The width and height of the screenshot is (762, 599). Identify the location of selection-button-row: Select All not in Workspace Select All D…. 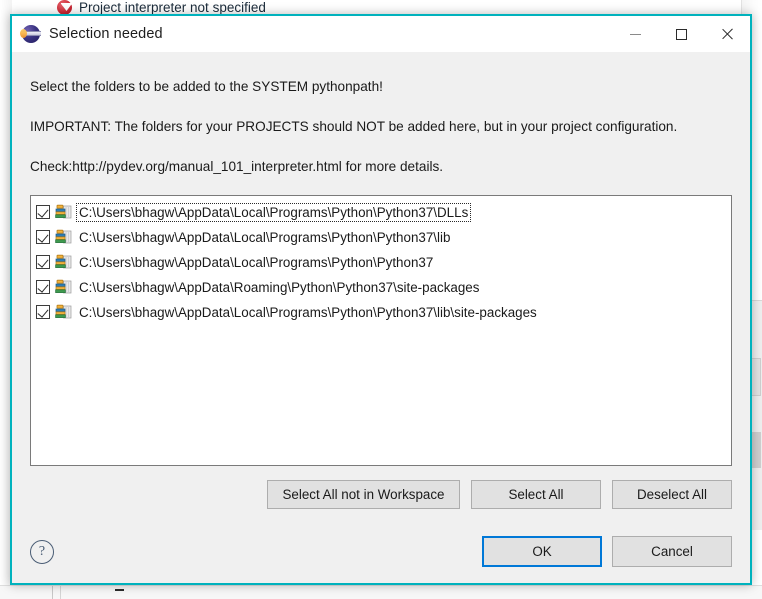
(381, 494).